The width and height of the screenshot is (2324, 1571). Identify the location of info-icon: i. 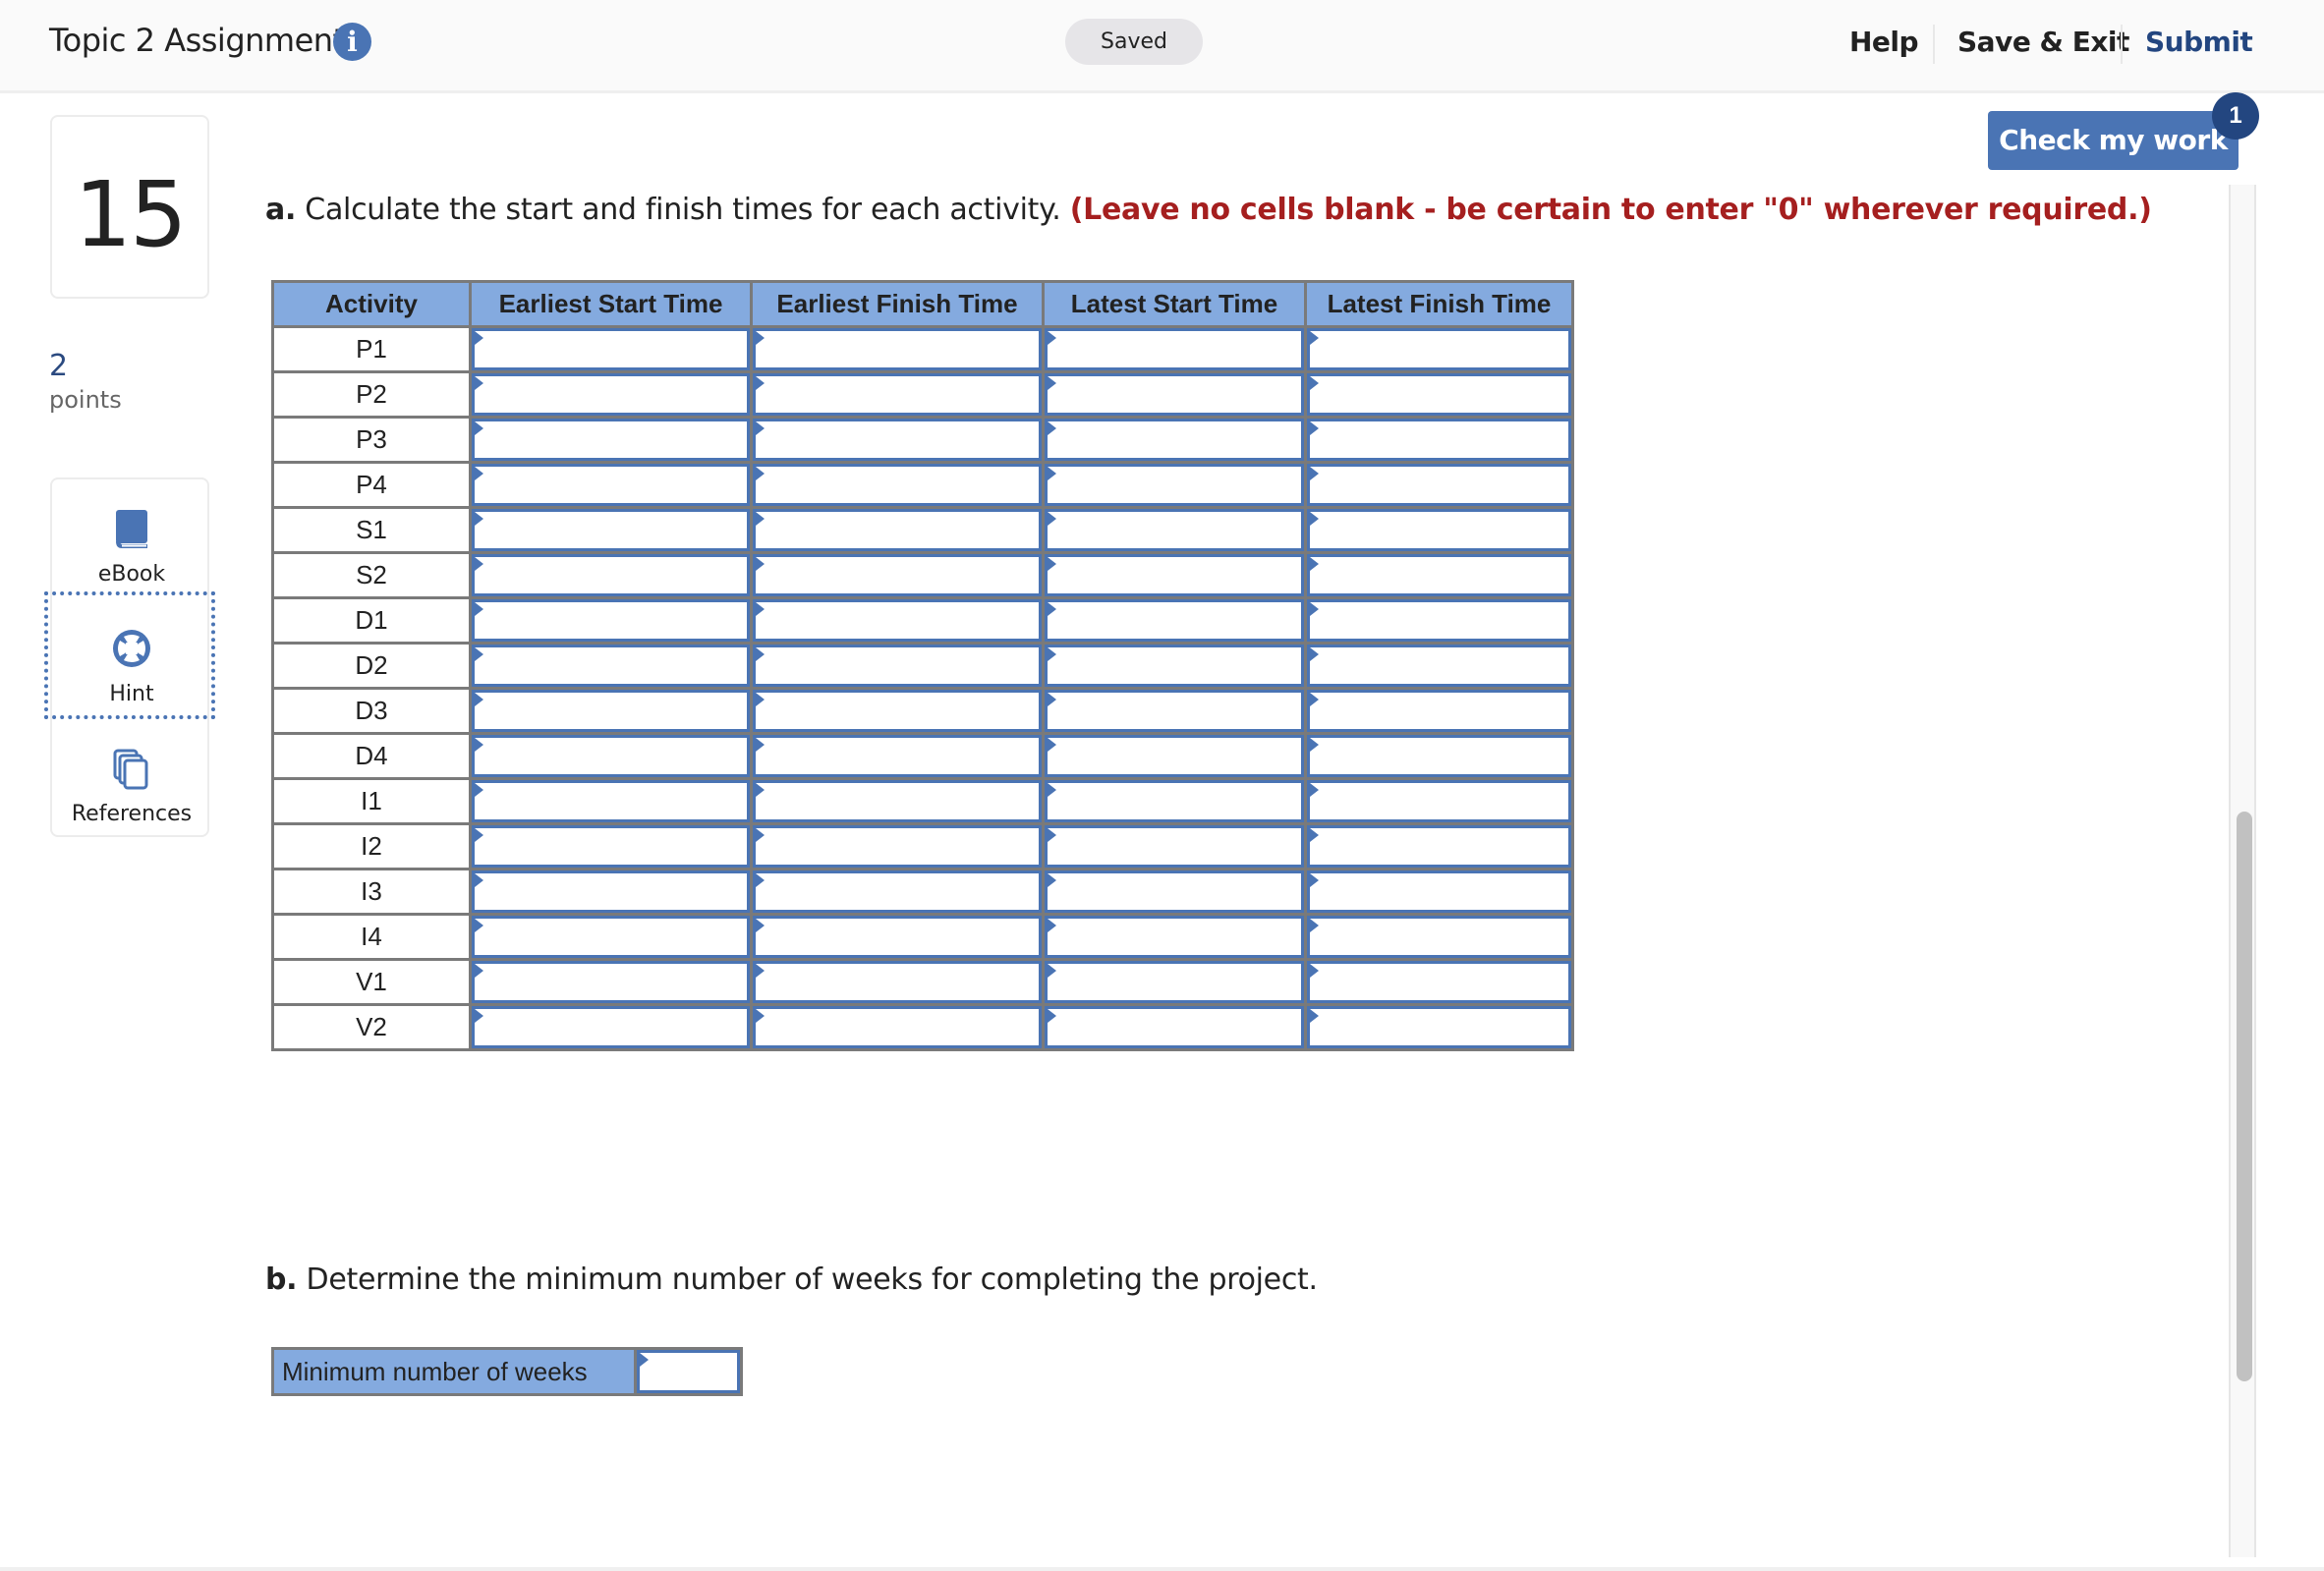
(352, 42).